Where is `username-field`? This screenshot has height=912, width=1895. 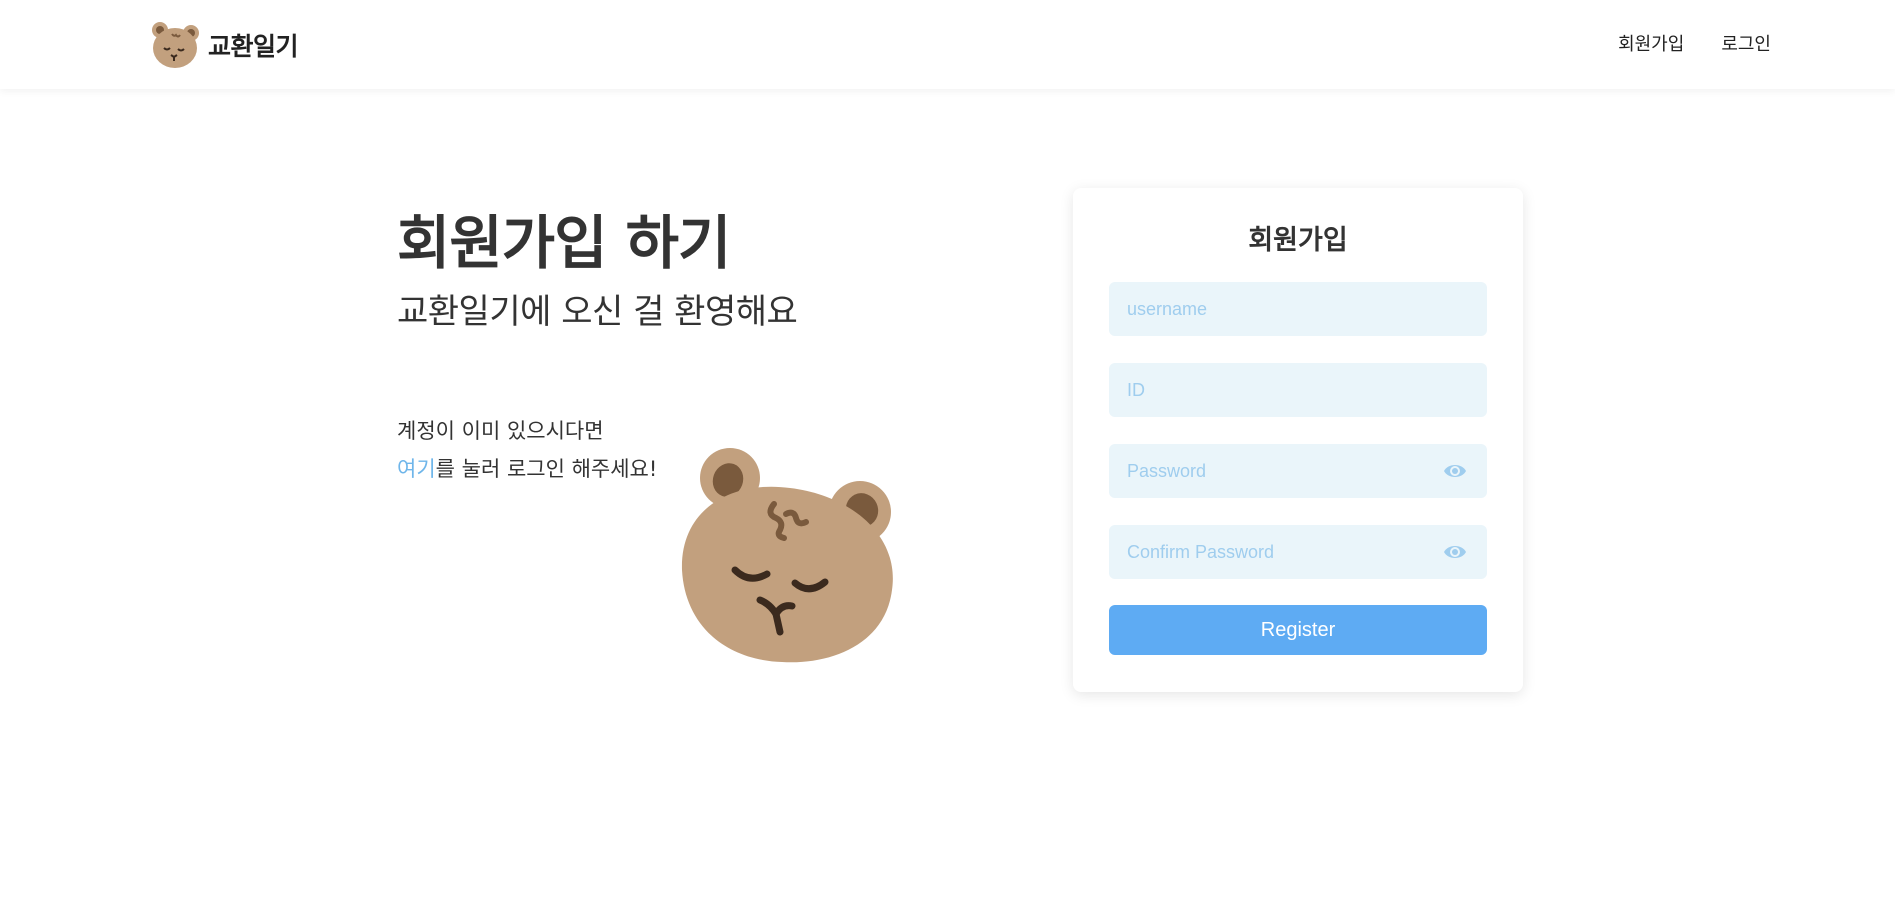
username-field is located at coordinates (1298, 309).